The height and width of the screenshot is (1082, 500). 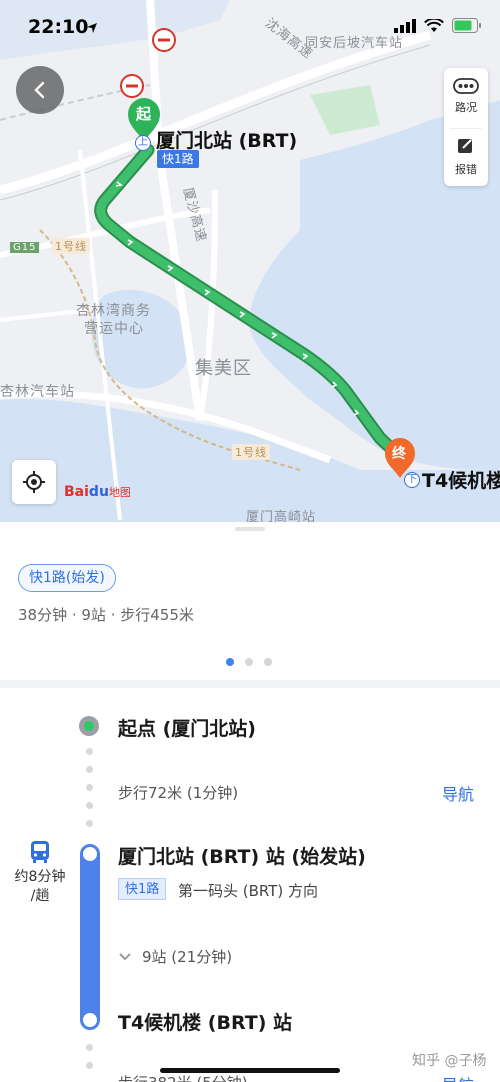 I want to click on crosshair-icon, so click(x=34, y=482).